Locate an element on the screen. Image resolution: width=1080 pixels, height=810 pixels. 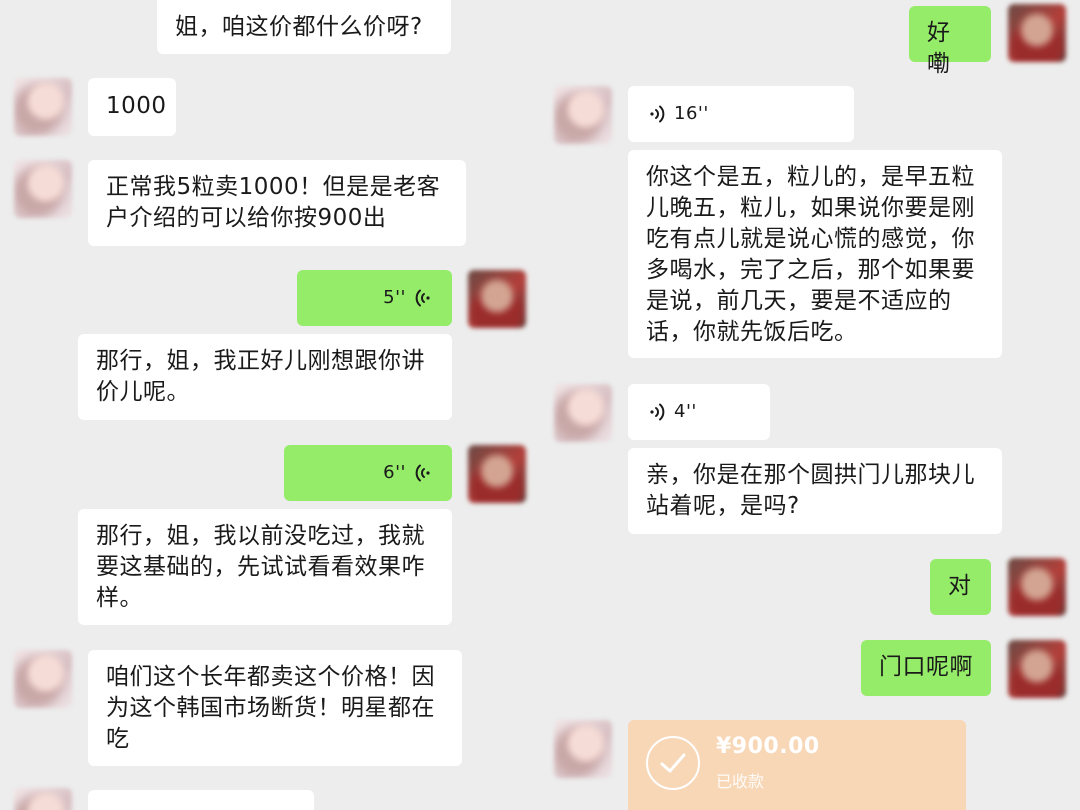
voice-transcript: 那行，姐，我以前没吃过，我就要这基础的，先试试看看效果咋样。 is located at coordinates (265, 567).